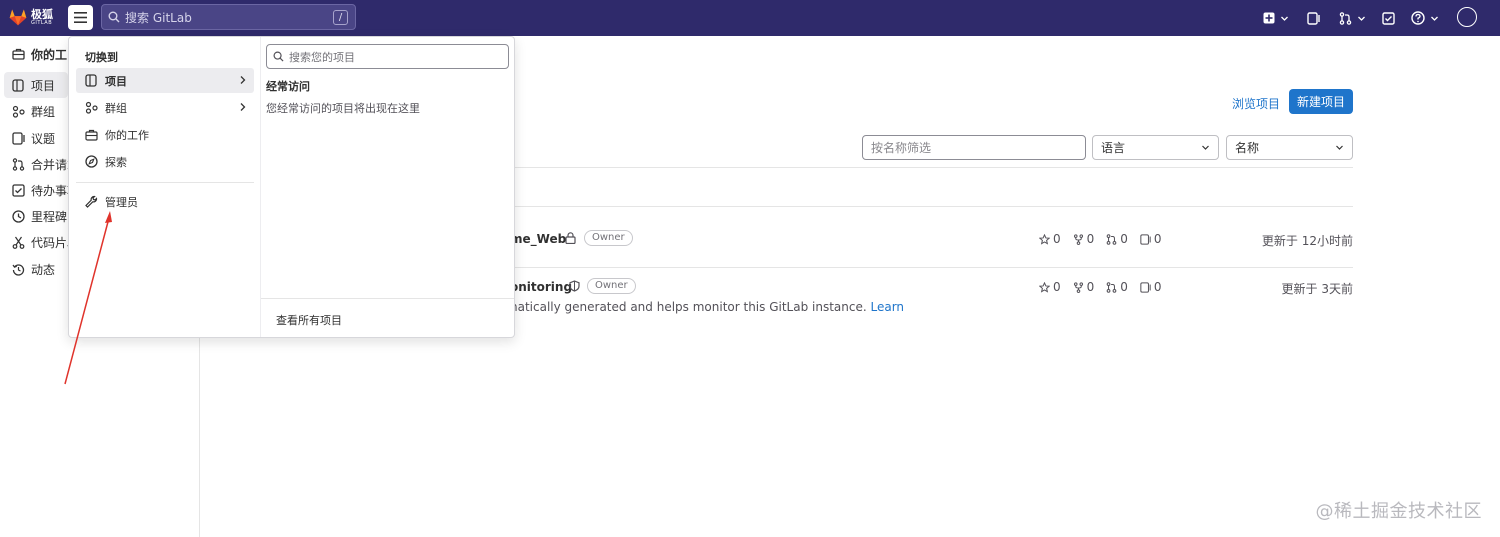  Describe the element at coordinates (43, 111) in the screenshot. I see `sidebar-item-label: 群组` at that location.